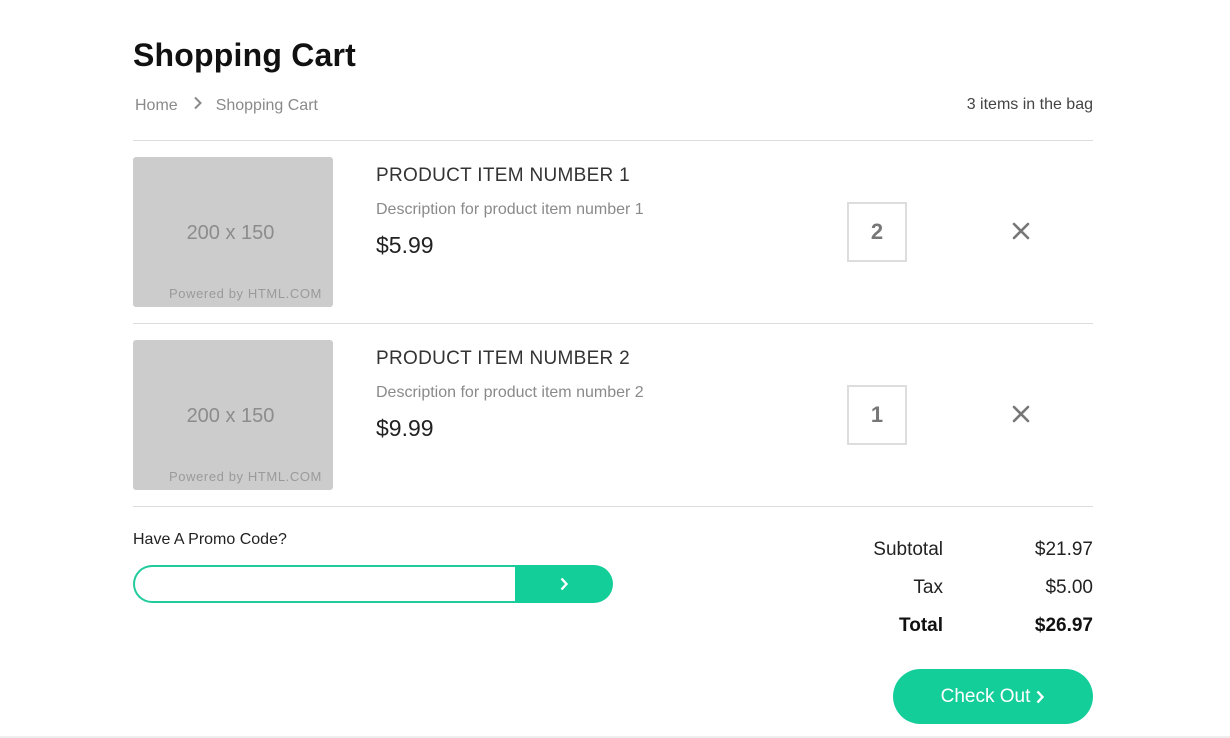 The image size is (1230, 738). What do you see at coordinates (245, 55) in the screenshot?
I see `page-title: Shopping Cart` at bounding box center [245, 55].